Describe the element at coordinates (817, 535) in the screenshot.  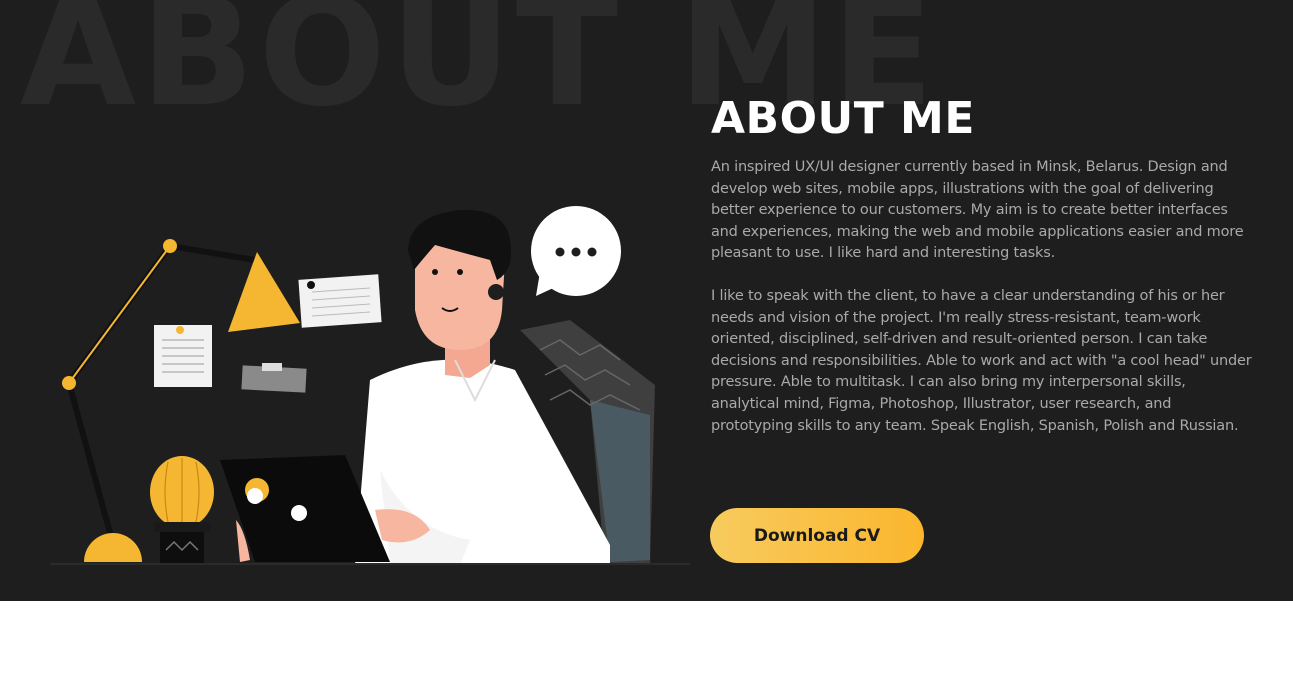
I see `download-cv-button: Download CV` at that location.